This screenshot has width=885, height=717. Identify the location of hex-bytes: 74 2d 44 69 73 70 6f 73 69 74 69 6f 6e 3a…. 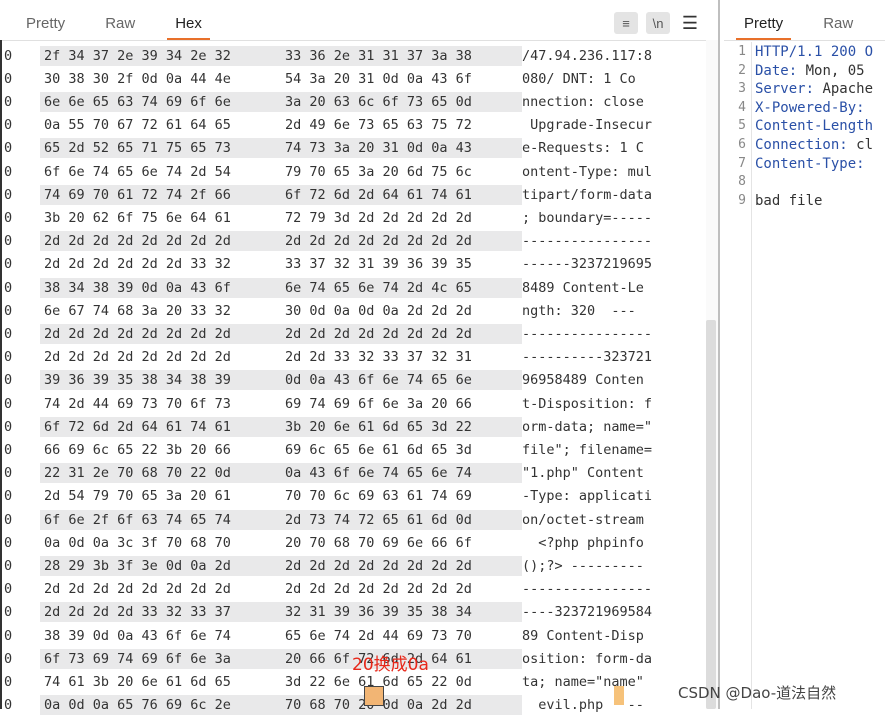
(281, 404).